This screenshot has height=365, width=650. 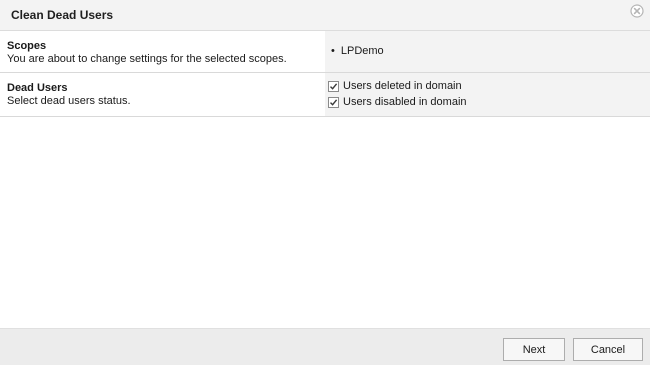 I want to click on dialog-title: Clean Dead Users, so click(x=62, y=15).